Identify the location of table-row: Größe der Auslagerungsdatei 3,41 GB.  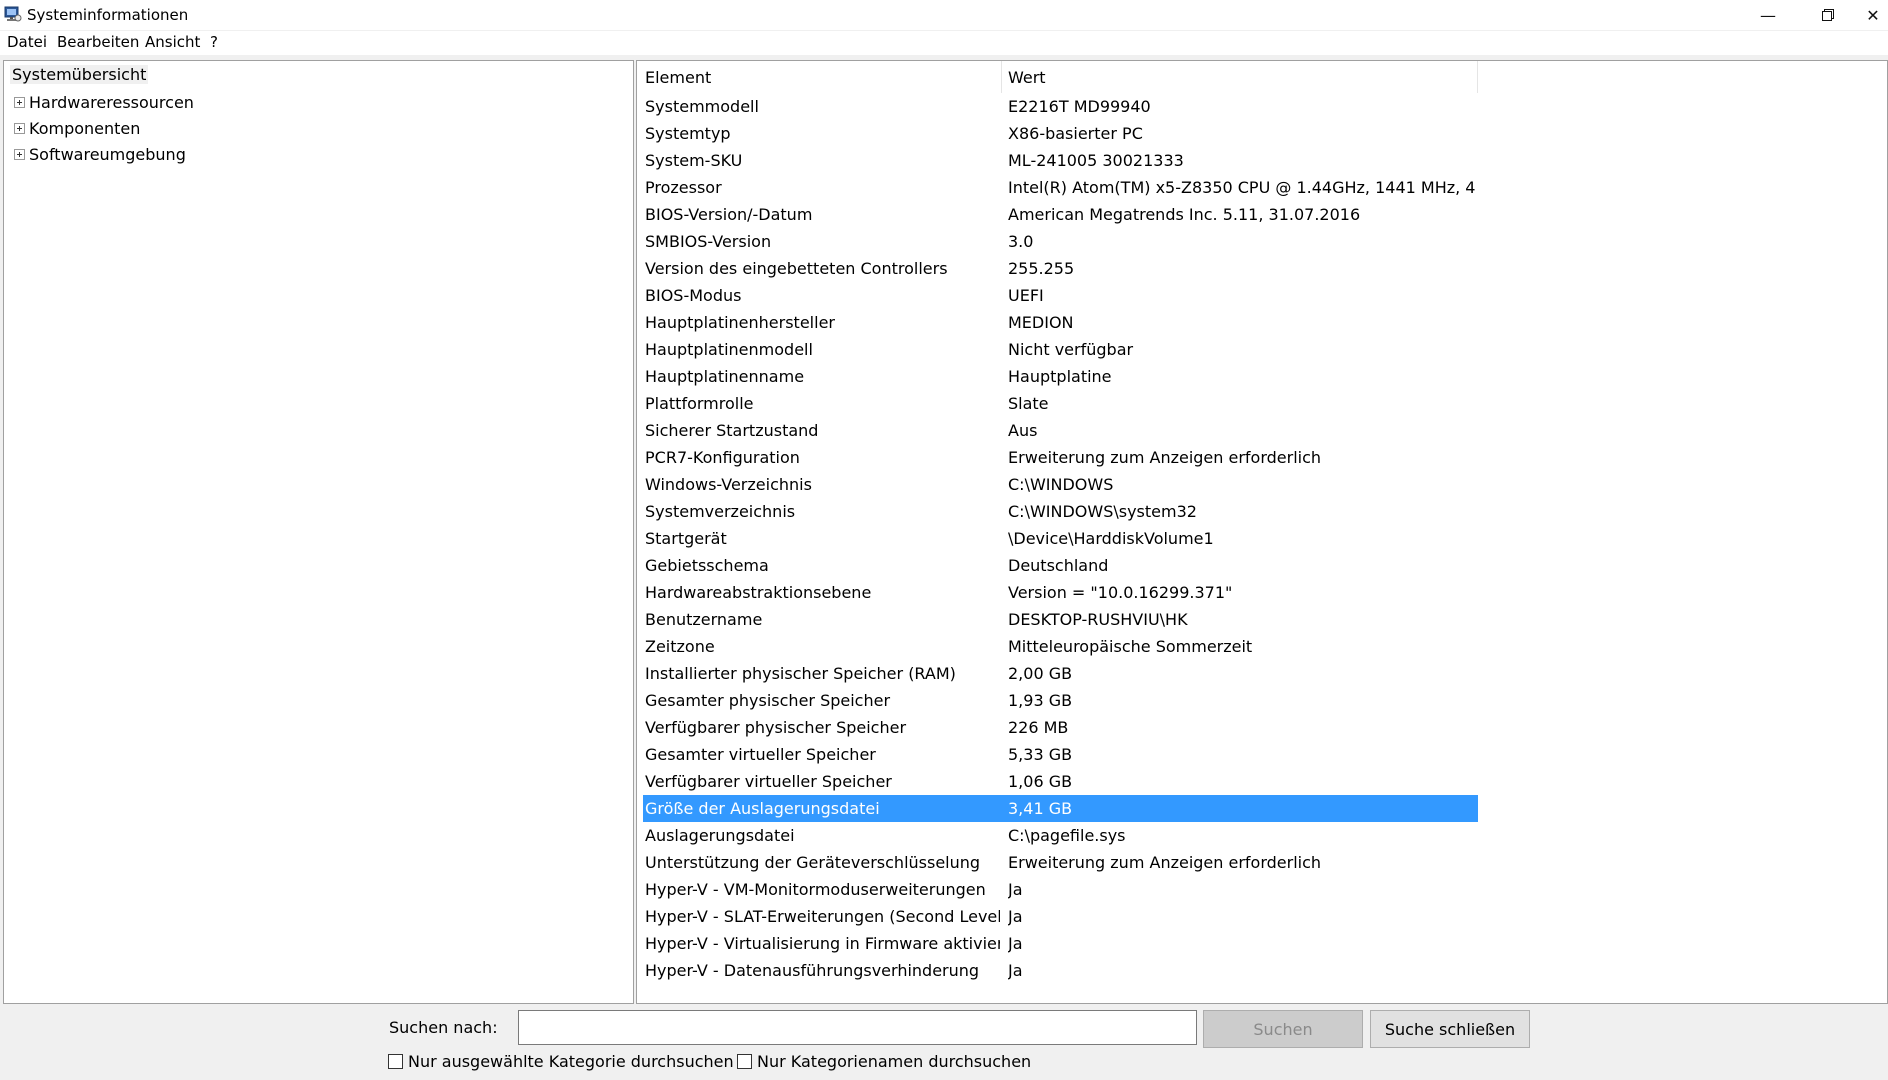
(1060, 808).